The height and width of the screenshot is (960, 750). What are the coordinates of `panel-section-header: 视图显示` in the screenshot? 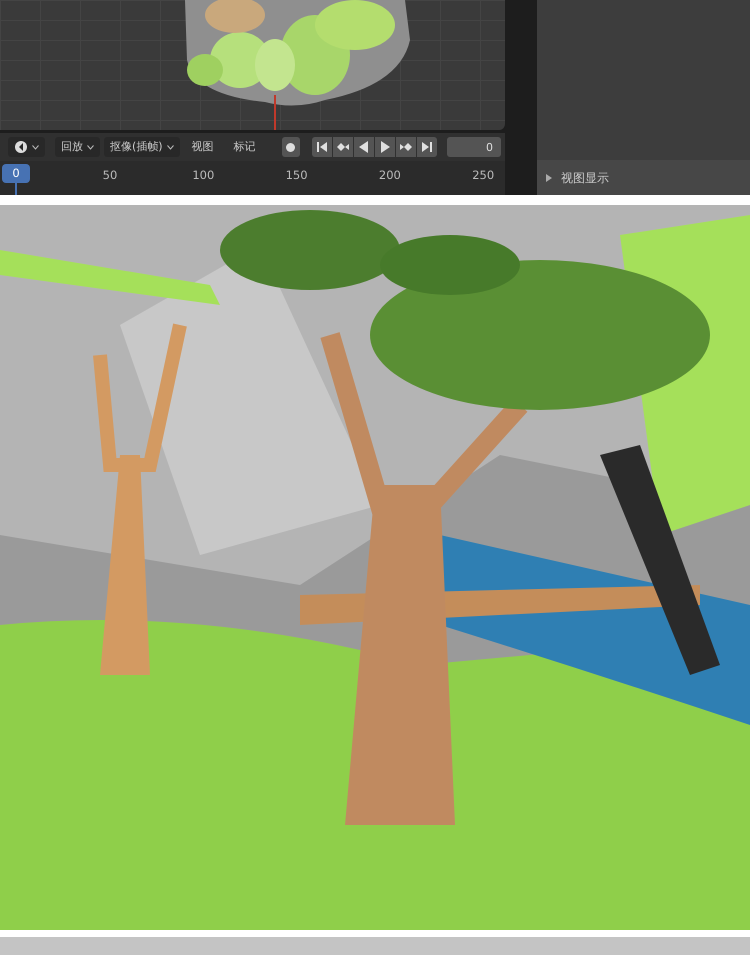 It's located at (585, 177).